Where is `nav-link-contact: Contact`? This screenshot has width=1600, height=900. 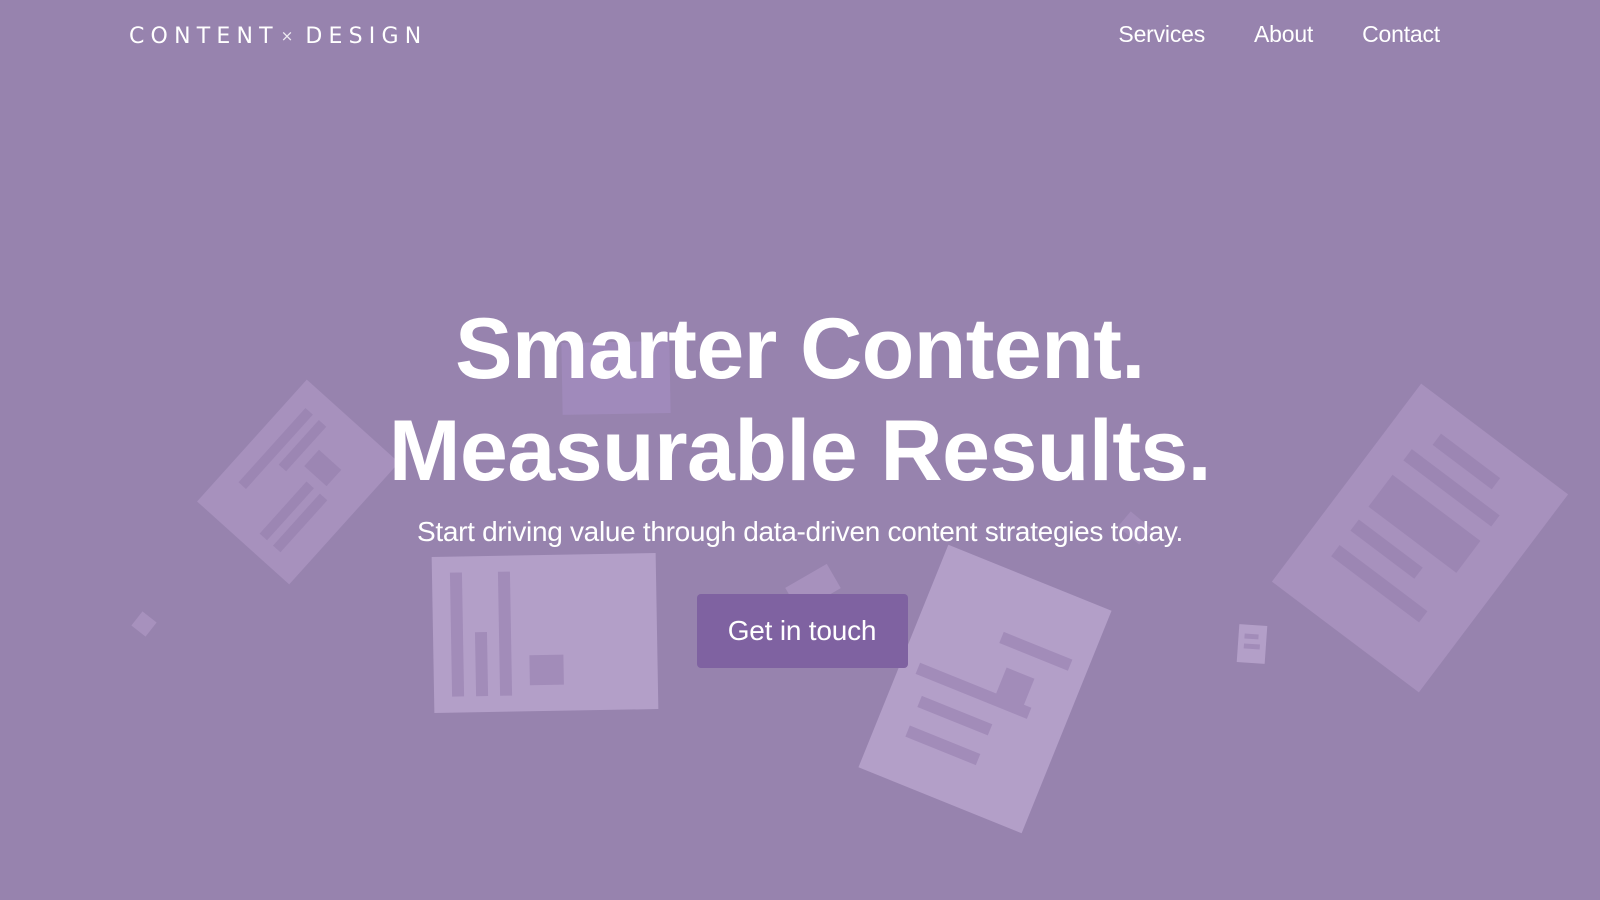 nav-link-contact: Contact is located at coordinates (1401, 34).